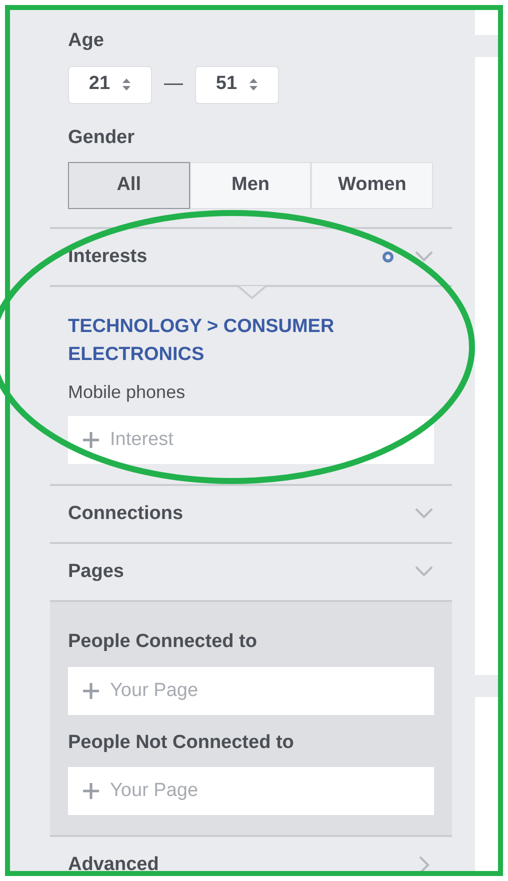 Image resolution: width=508 pixels, height=881 pixels. Describe the element at coordinates (96, 572) in the screenshot. I see `section-title: Pages` at that location.